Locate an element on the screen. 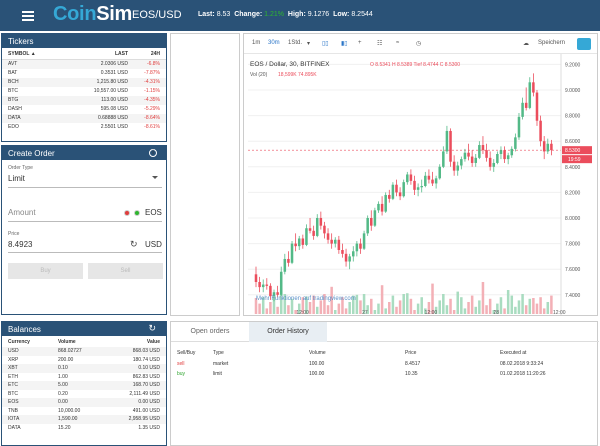 This screenshot has height=446, width=600. balance-value: 0.10 USD is located at coordinates (149, 368).